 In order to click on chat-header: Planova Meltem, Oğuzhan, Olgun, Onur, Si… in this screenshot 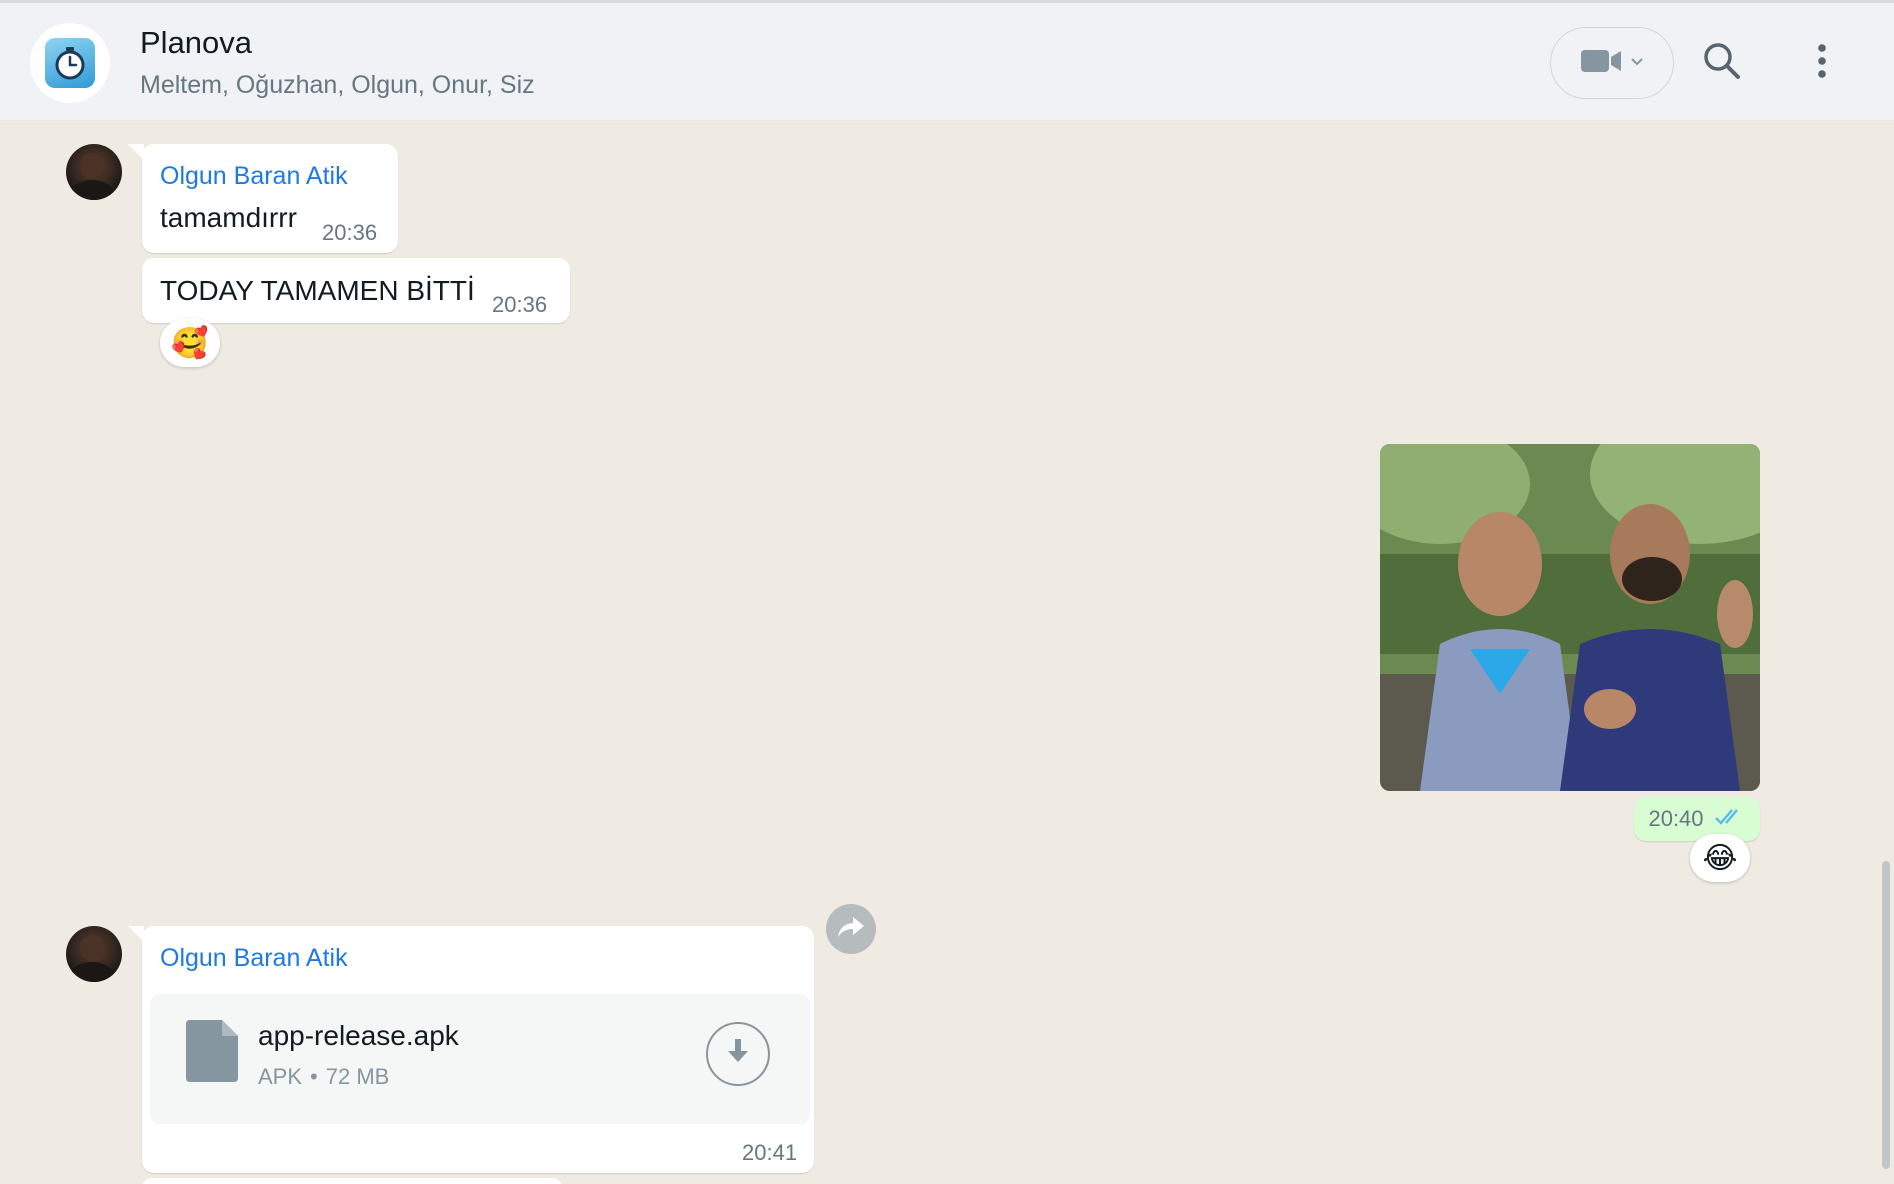, I will do `click(947, 60)`.